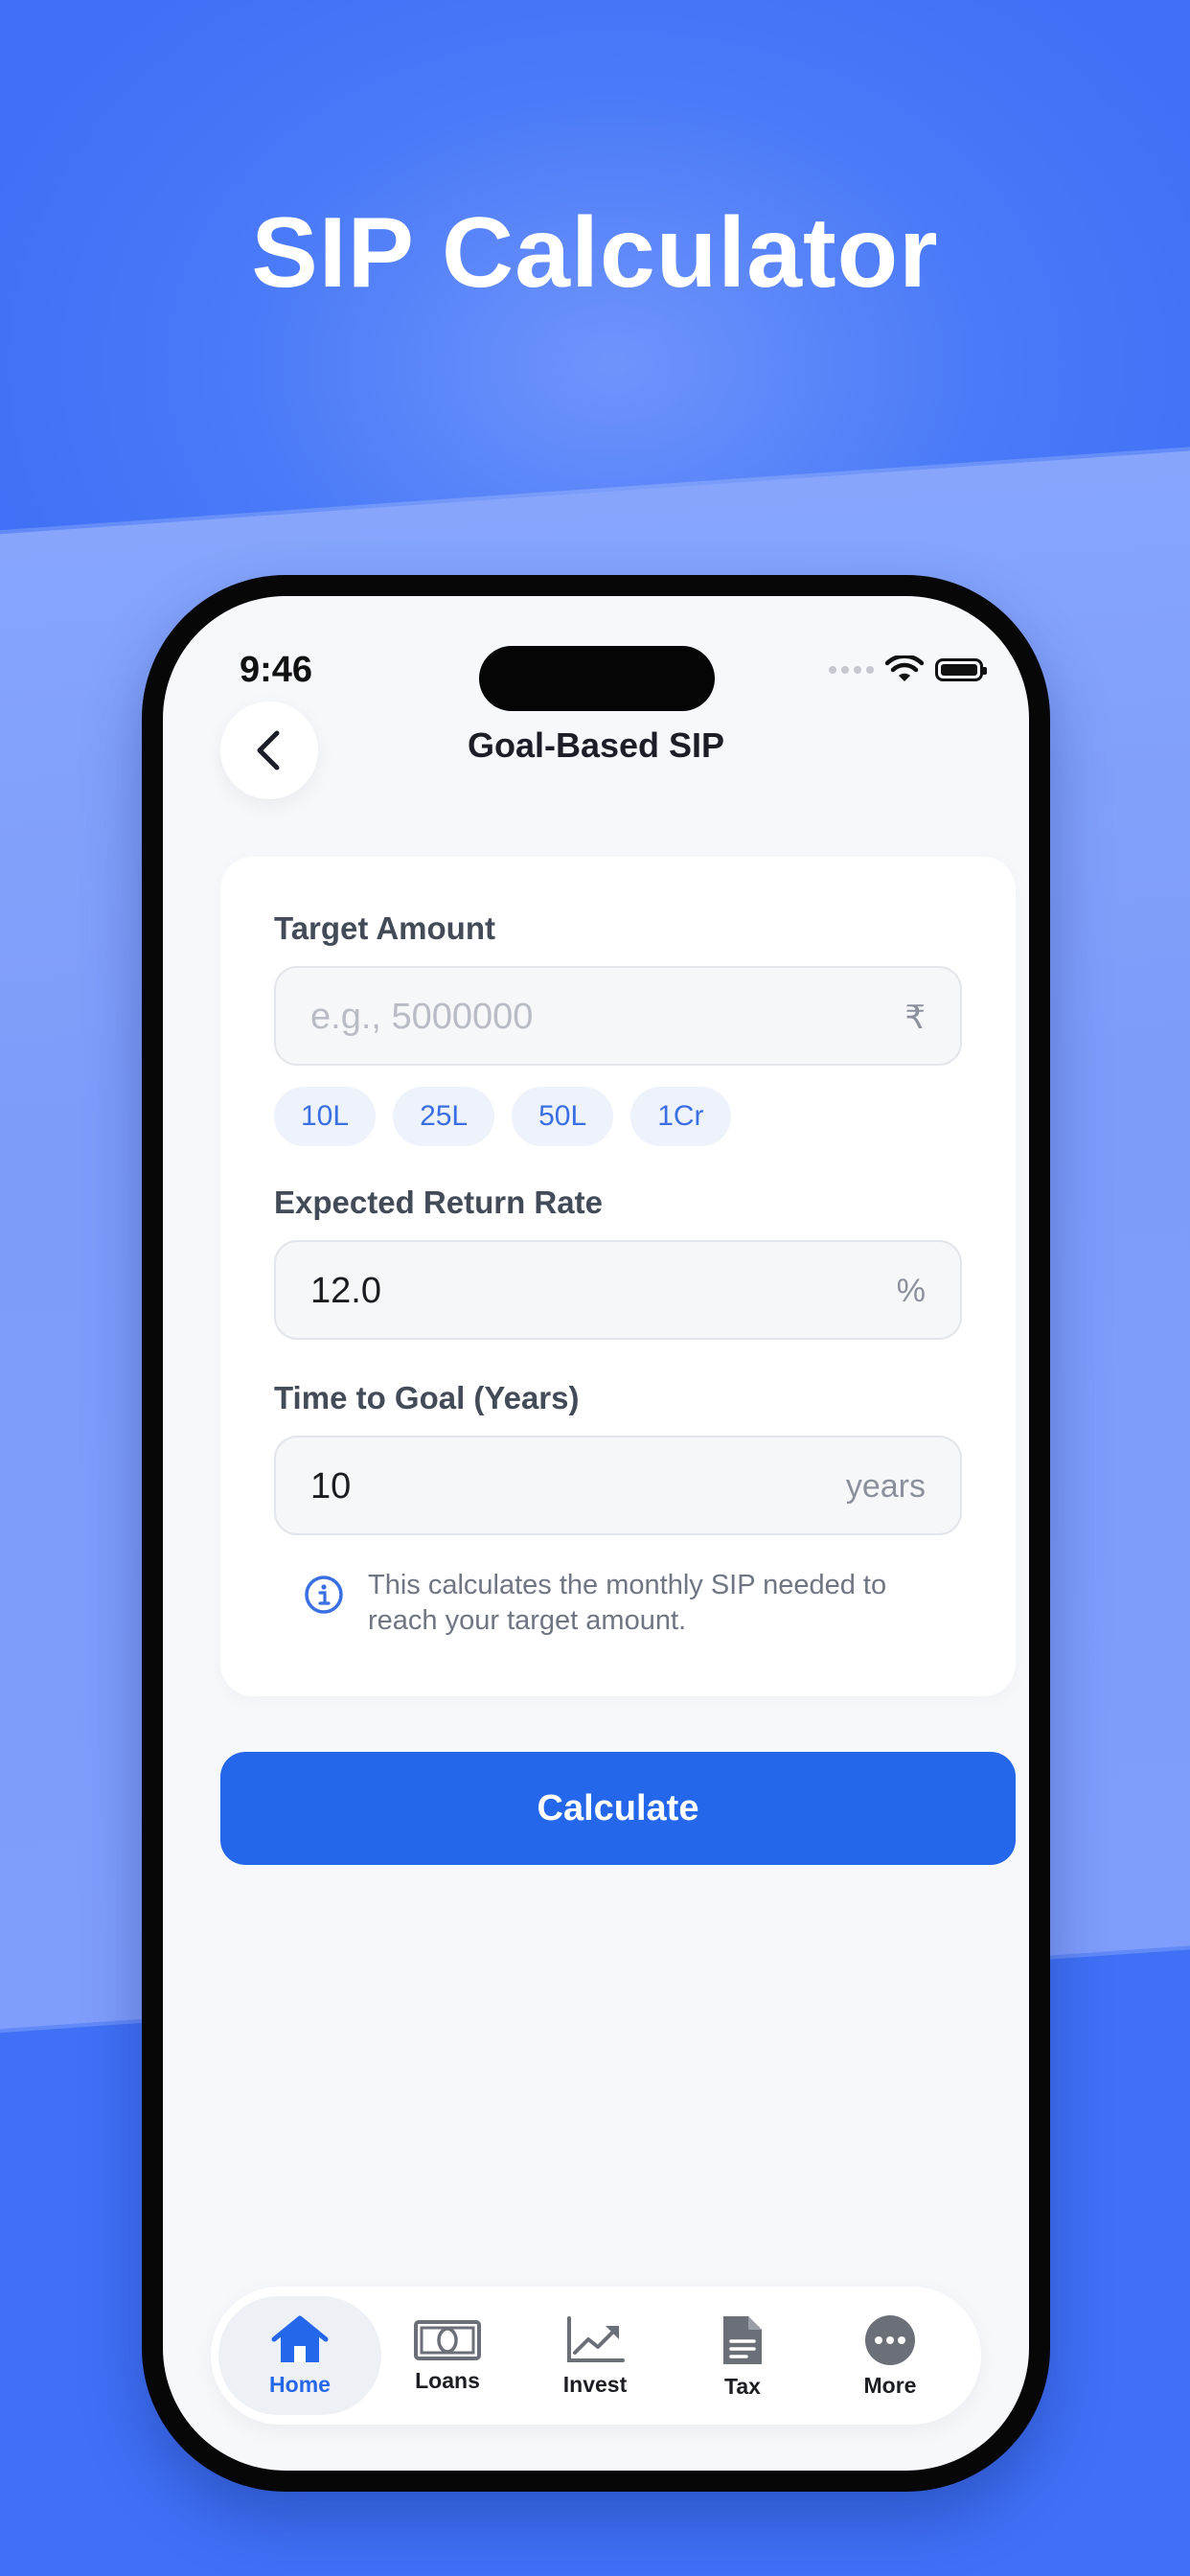 This screenshot has width=1190, height=2576. What do you see at coordinates (618, 1485) in the screenshot?
I see `time-to-goal-input: 10 years` at bounding box center [618, 1485].